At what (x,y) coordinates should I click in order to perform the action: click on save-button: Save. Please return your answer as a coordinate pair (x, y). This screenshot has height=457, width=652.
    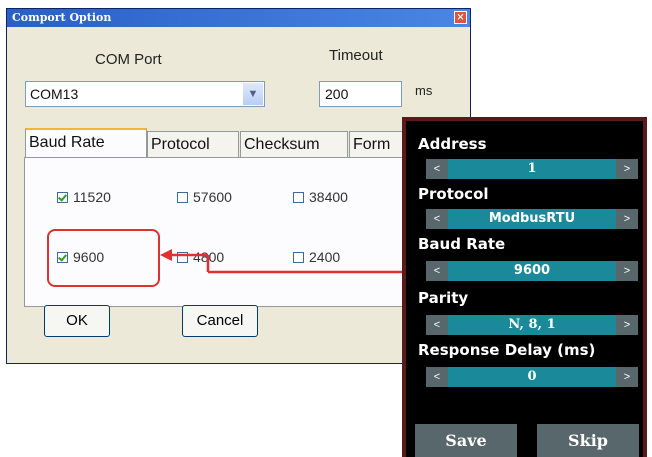
    Looking at the image, I should click on (466, 440).